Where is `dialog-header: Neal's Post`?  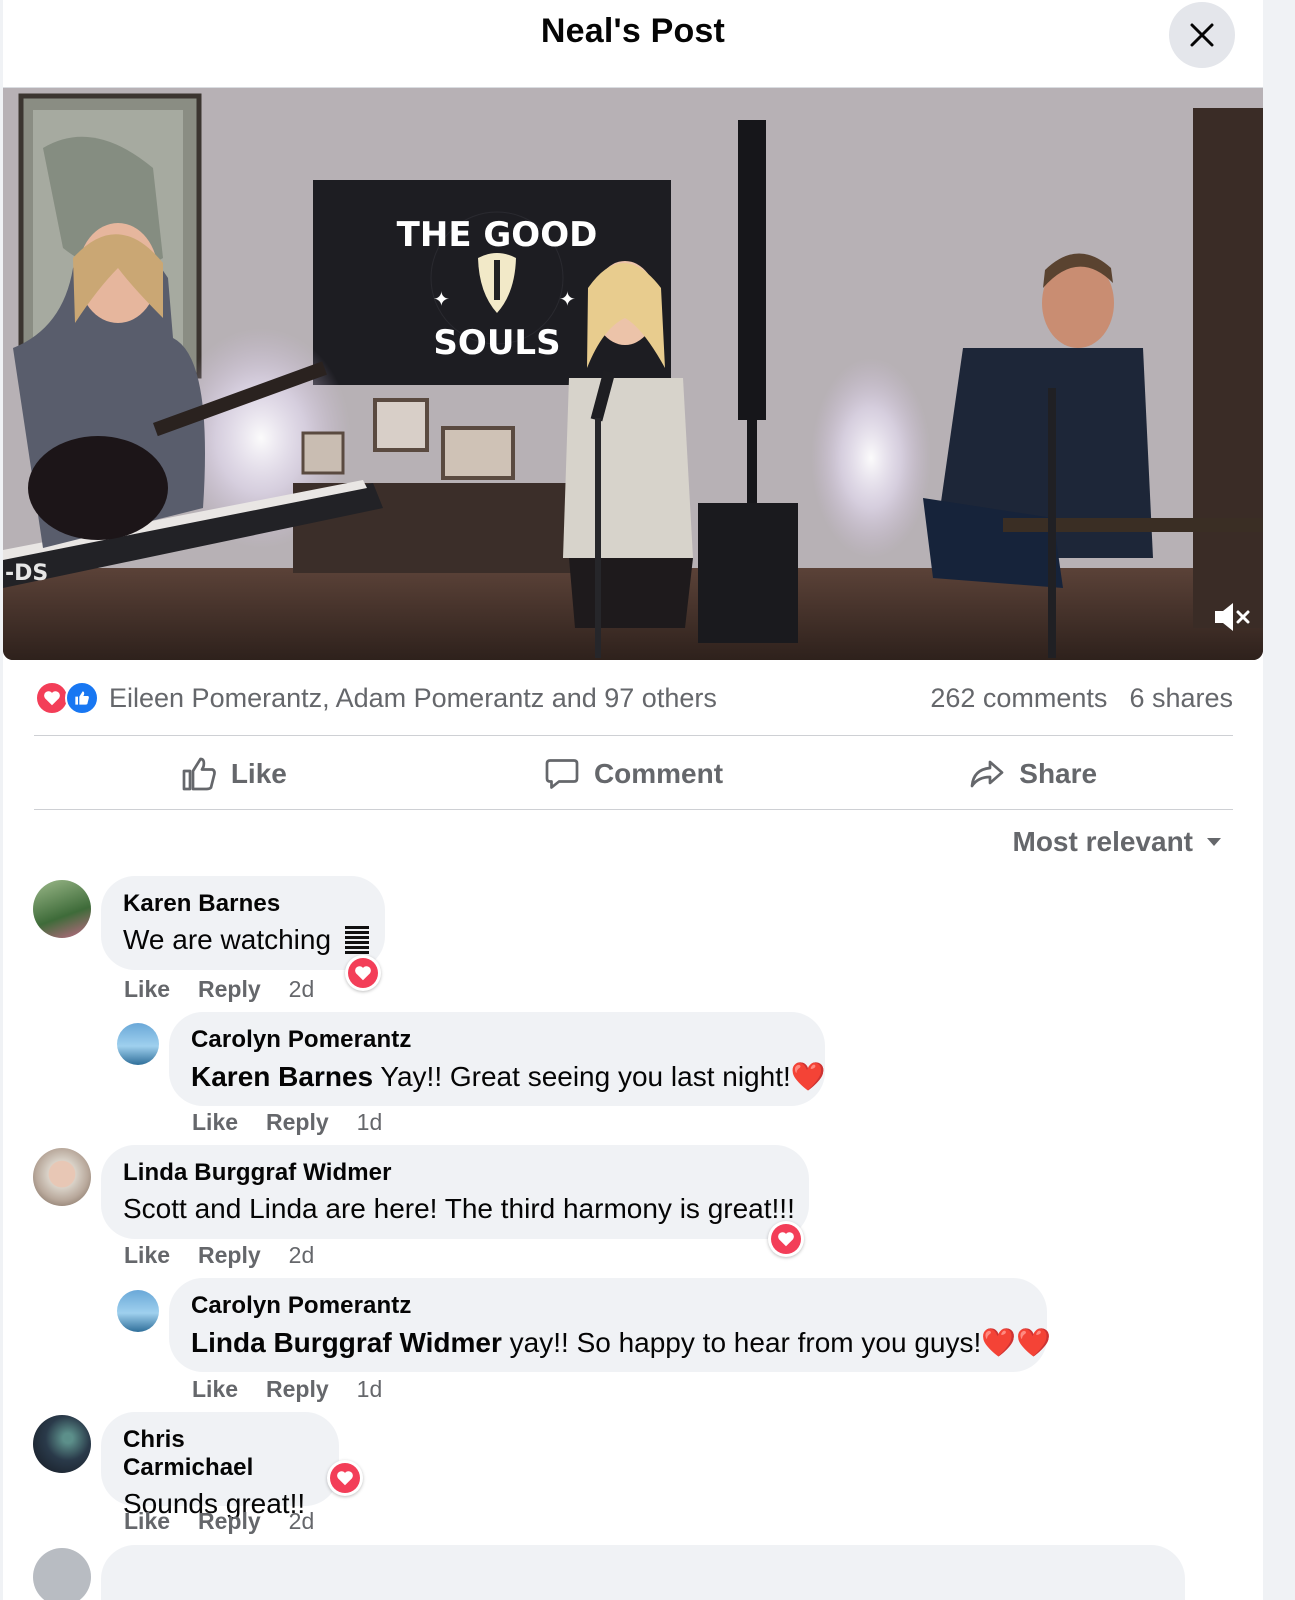
dialog-header: Neal's Post is located at coordinates (633, 44).